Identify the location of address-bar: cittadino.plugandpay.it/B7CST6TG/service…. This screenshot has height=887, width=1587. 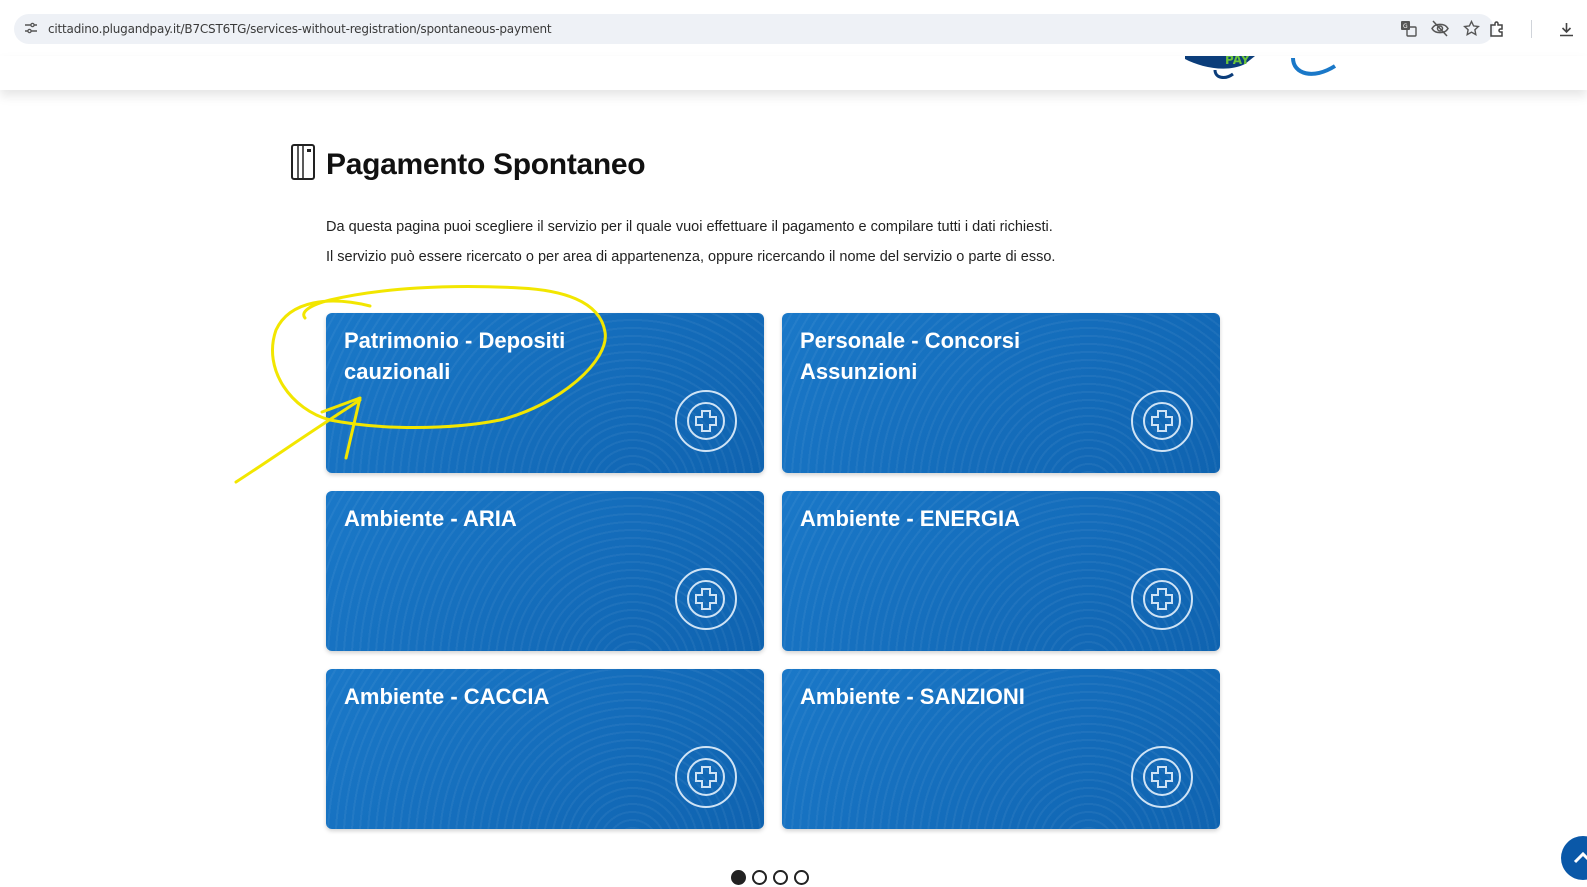
(754, 29).